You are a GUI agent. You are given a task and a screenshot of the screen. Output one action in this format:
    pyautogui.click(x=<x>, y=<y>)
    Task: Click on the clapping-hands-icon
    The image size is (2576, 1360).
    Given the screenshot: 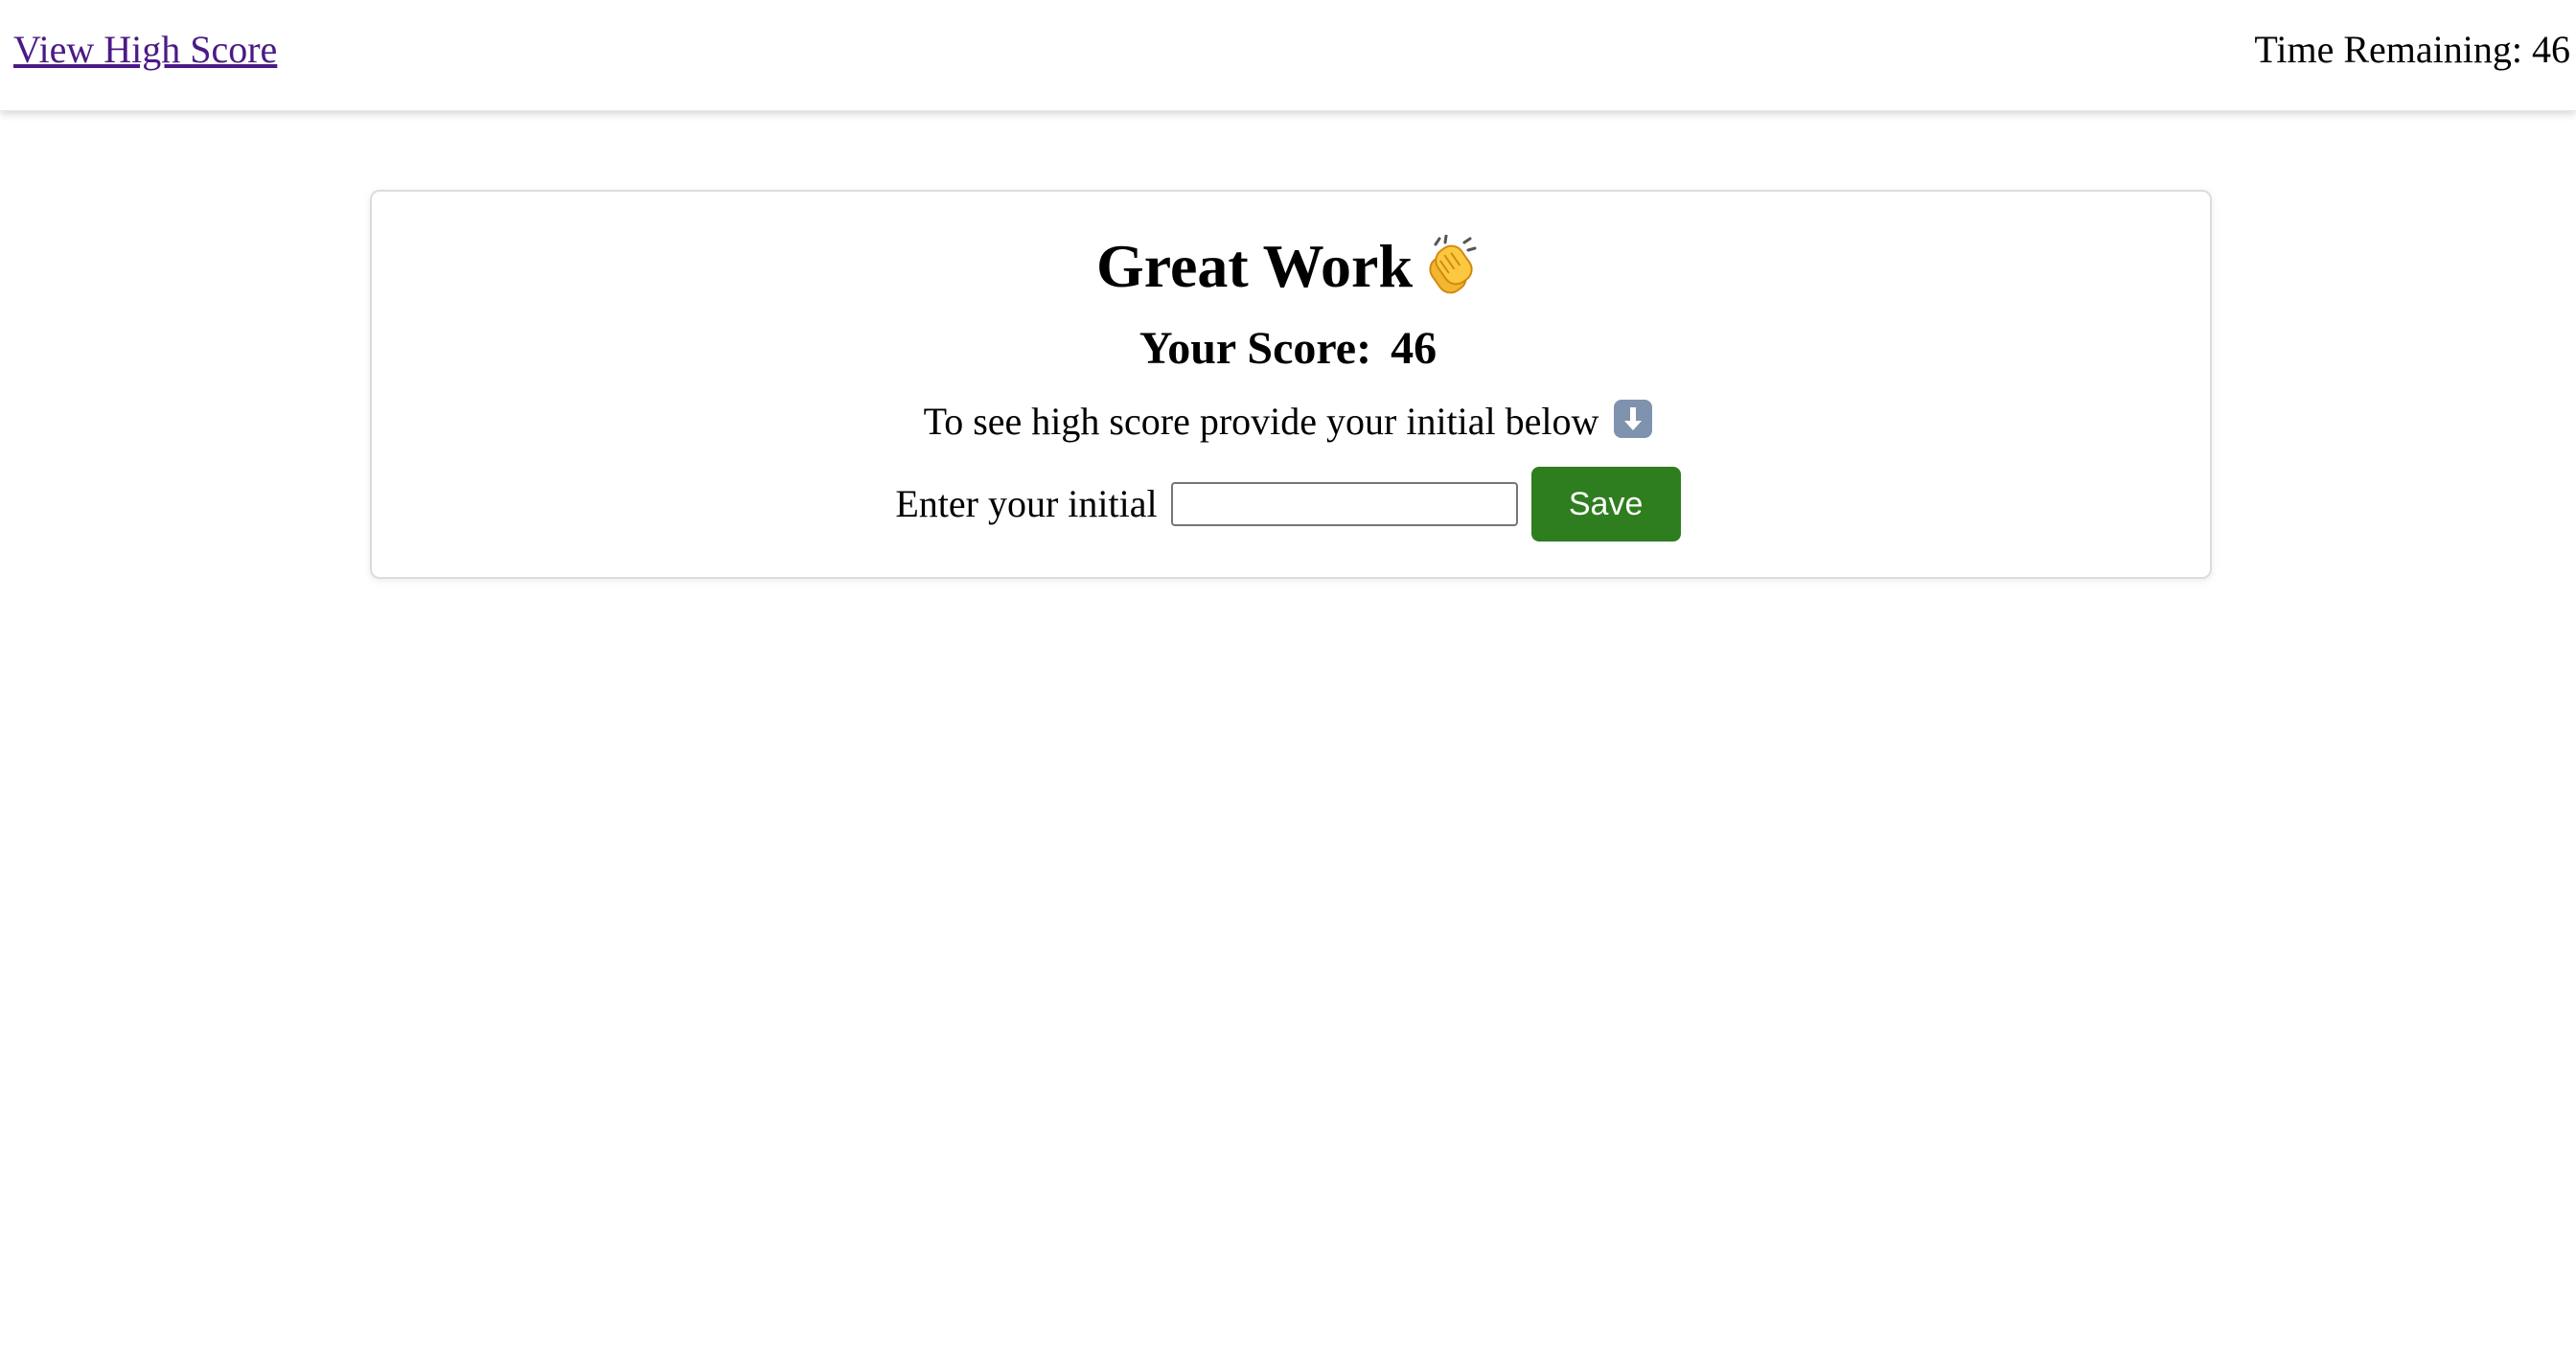 What is the action you would take?
    pyautogui.click(x=1451, y=264)
    